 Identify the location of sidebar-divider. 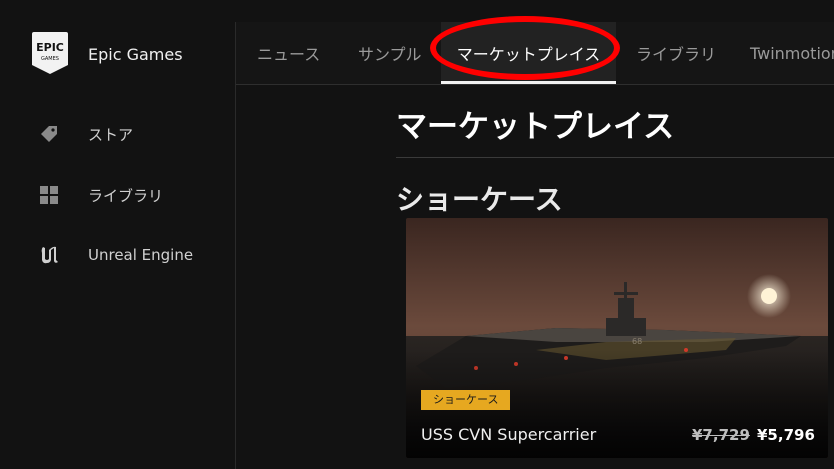
(235, 245).